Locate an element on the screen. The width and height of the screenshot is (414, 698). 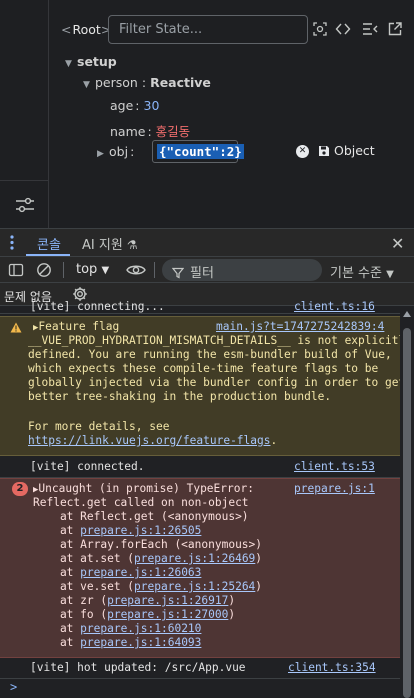
inspect-target-icon is located at coordinates (320, 29).